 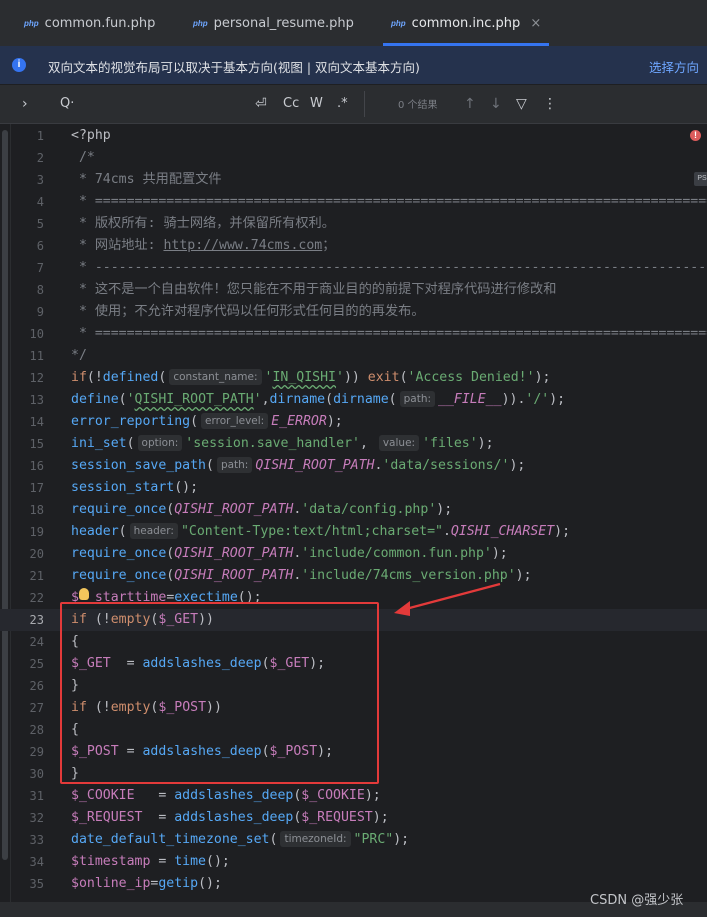 I want to click on code-line: 24 {, so click(x=353, y=642).